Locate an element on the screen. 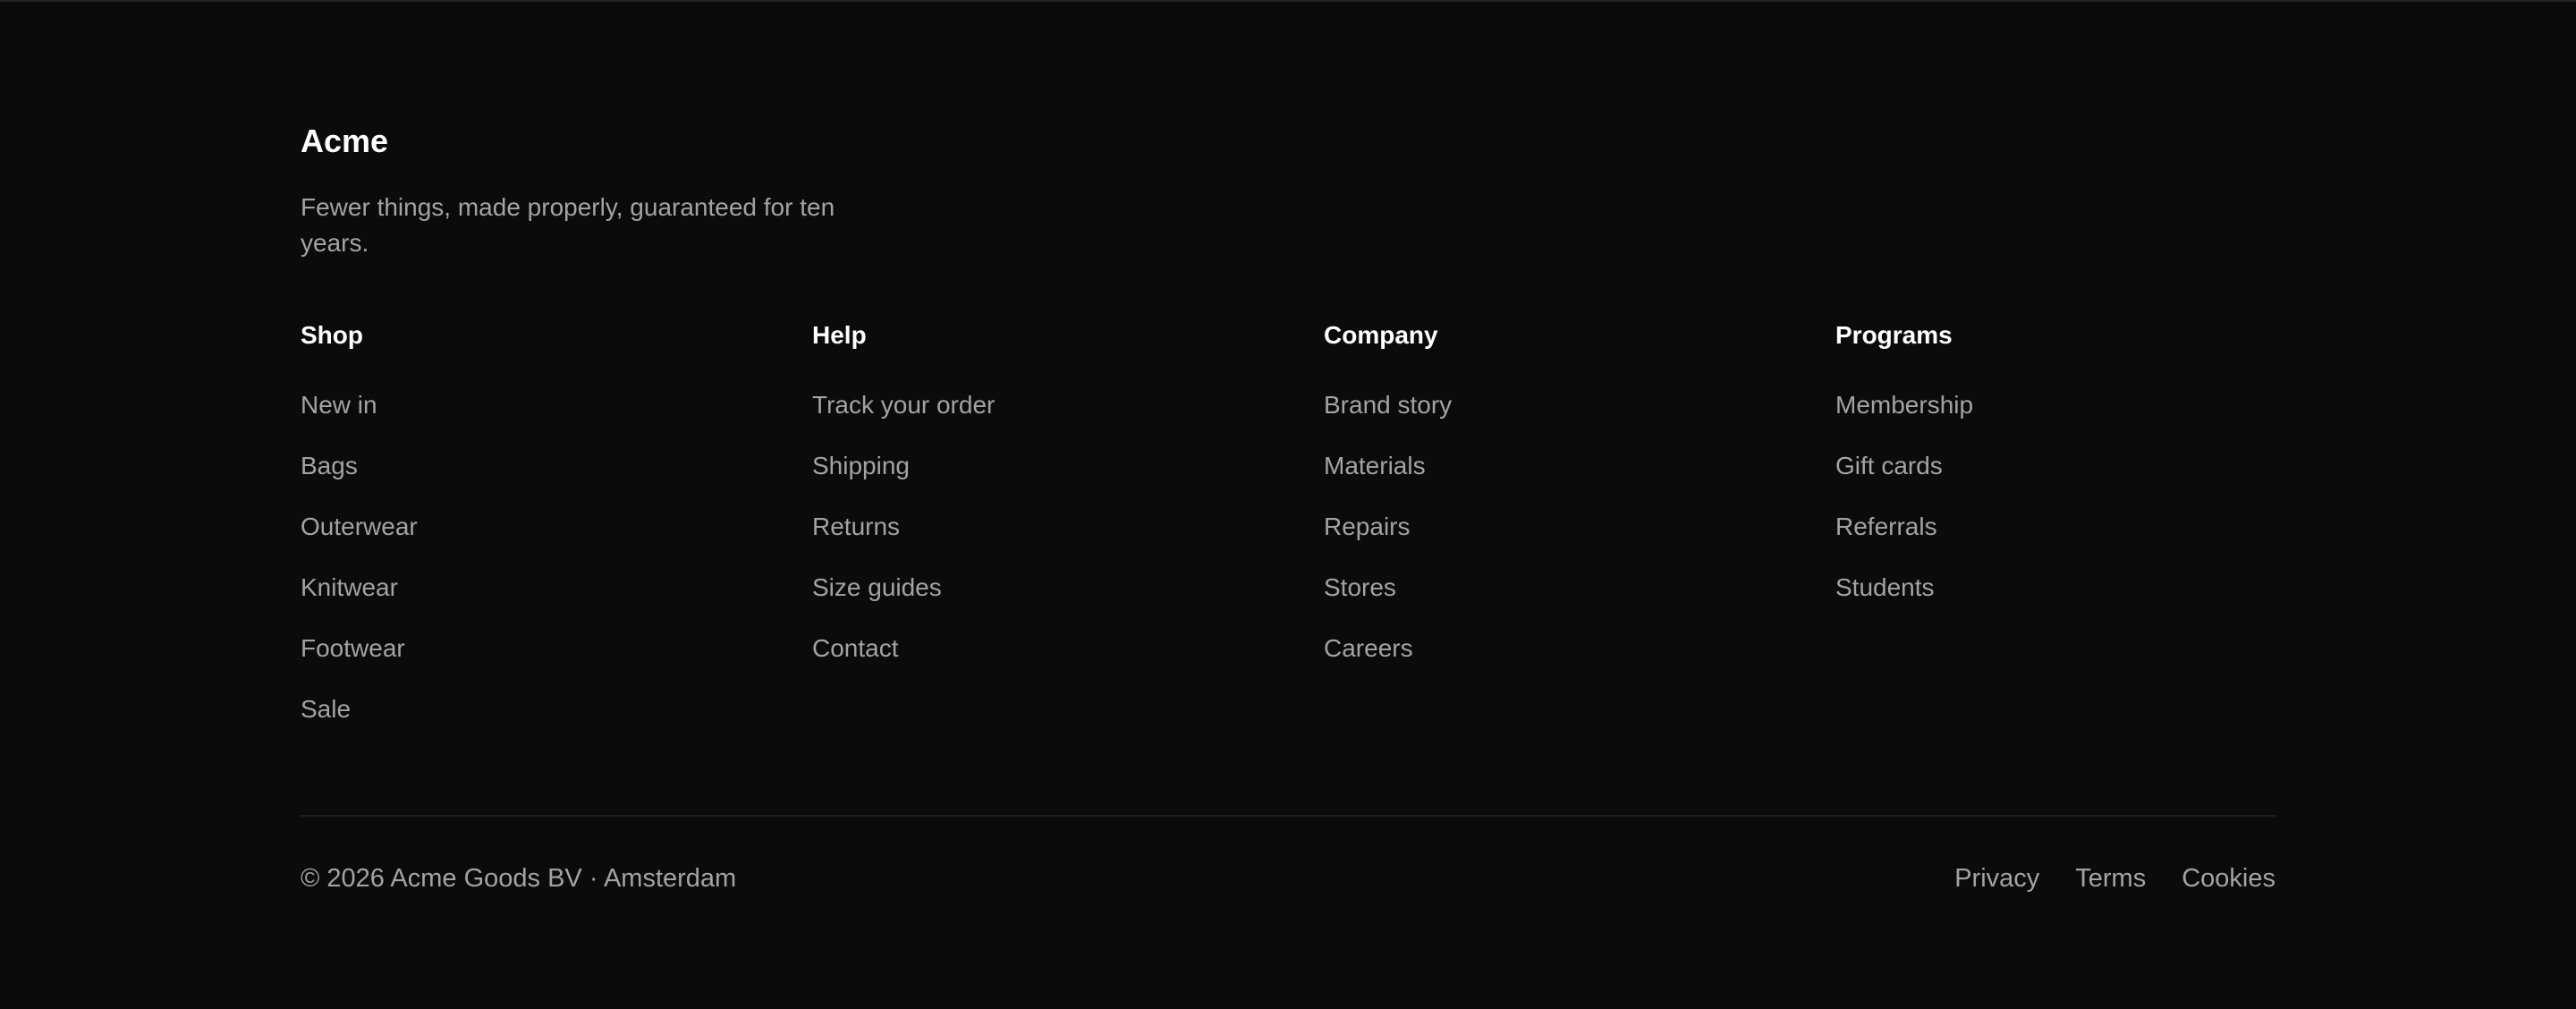 The height and width of the screenshot is (1009, 2576). legal-links: Privacy Terms Cookies is located at coordinates (2114, 878).